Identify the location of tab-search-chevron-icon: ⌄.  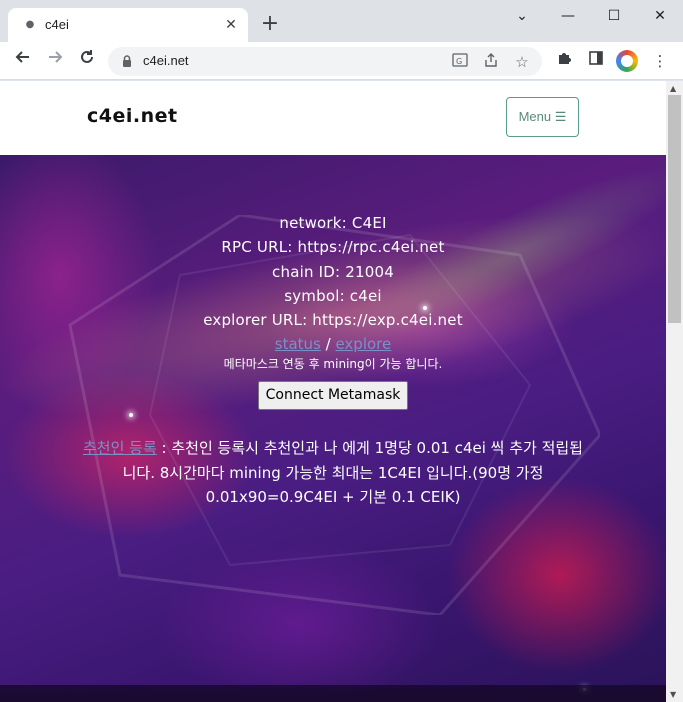
(522, 16).